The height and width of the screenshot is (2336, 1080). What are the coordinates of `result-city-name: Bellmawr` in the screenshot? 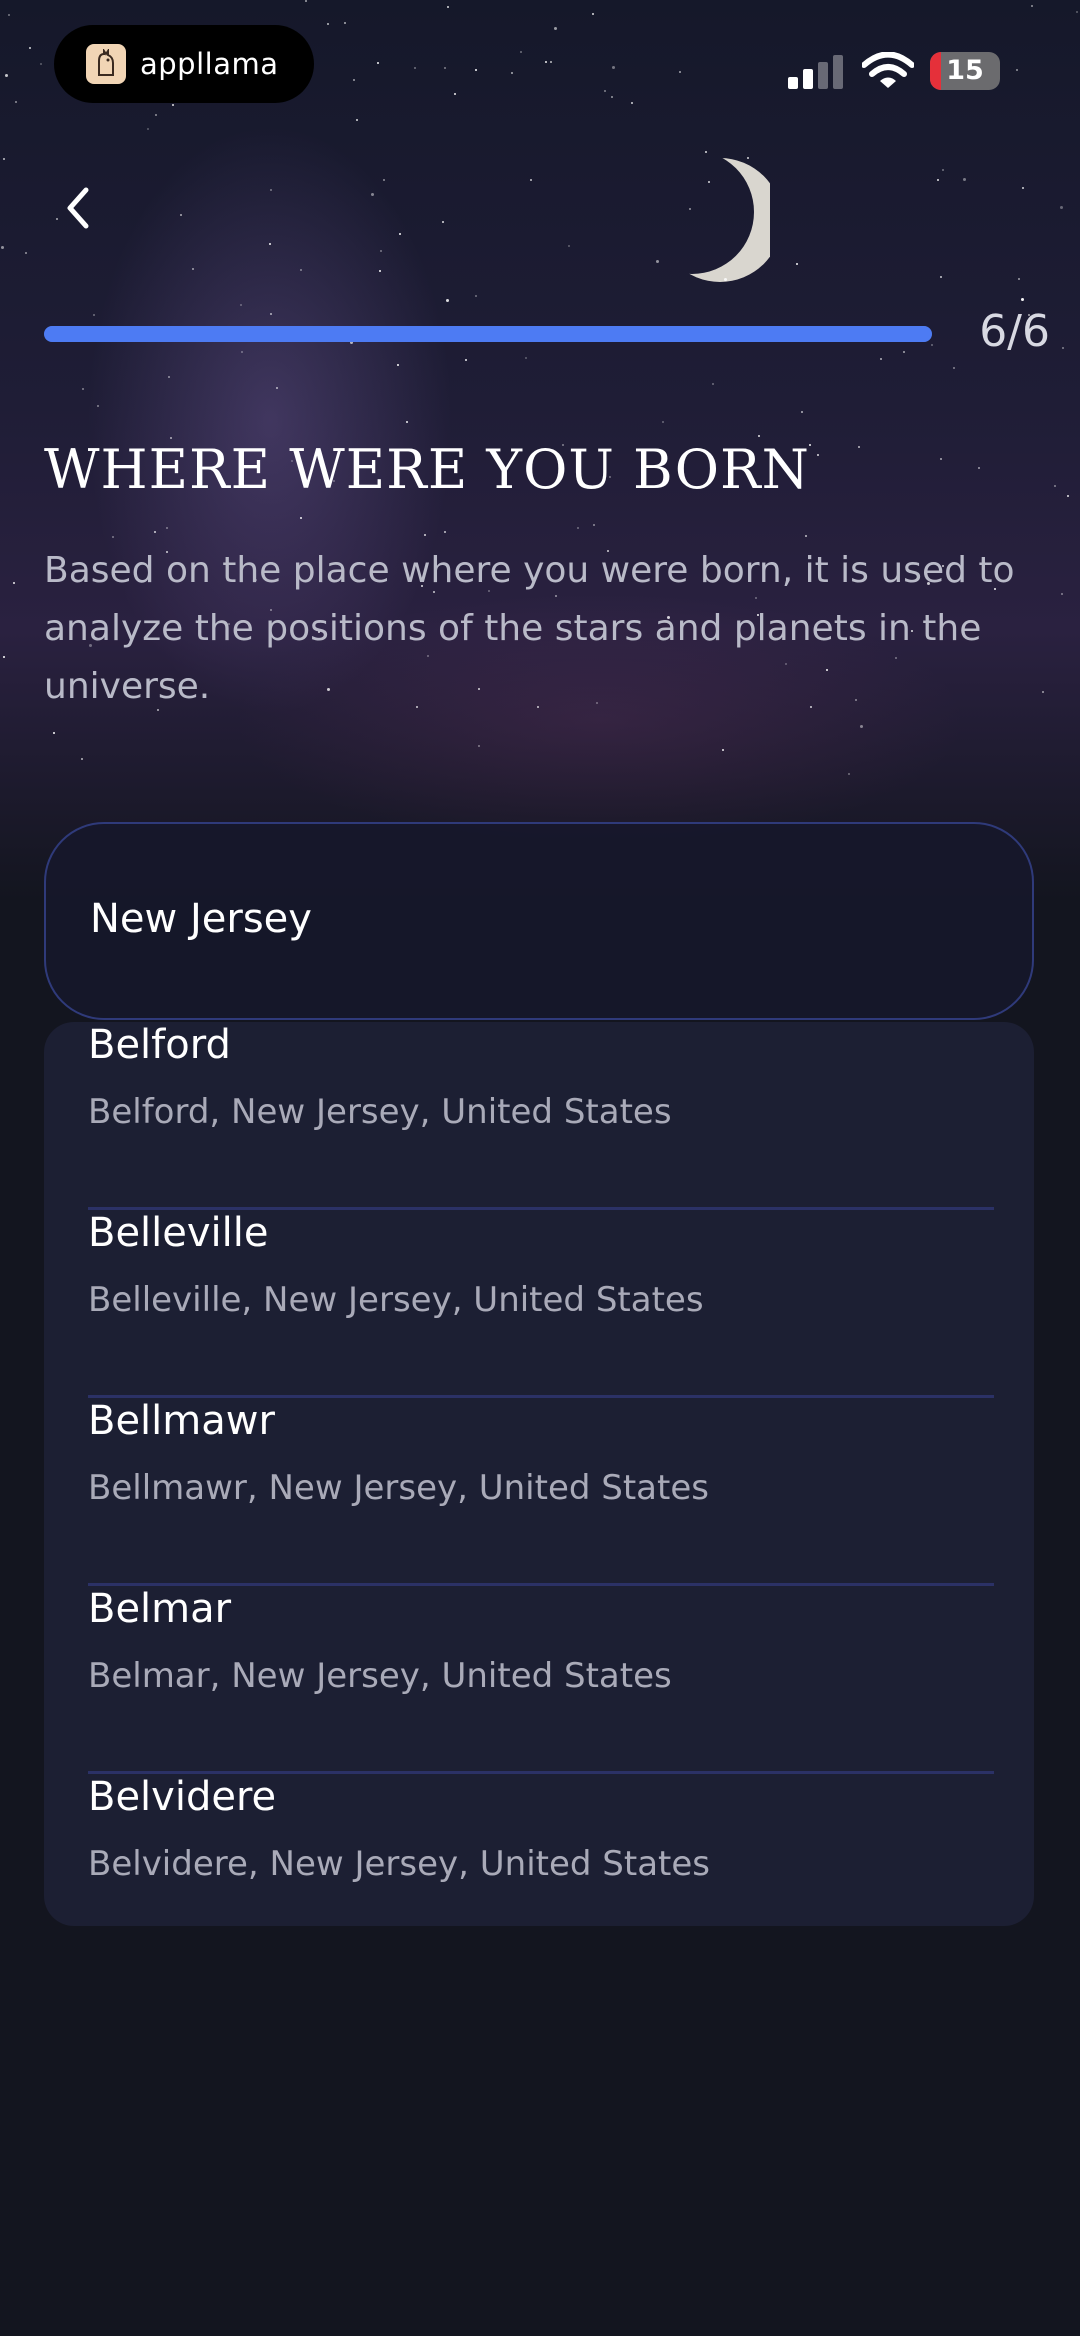 It's located at (181, 1421).